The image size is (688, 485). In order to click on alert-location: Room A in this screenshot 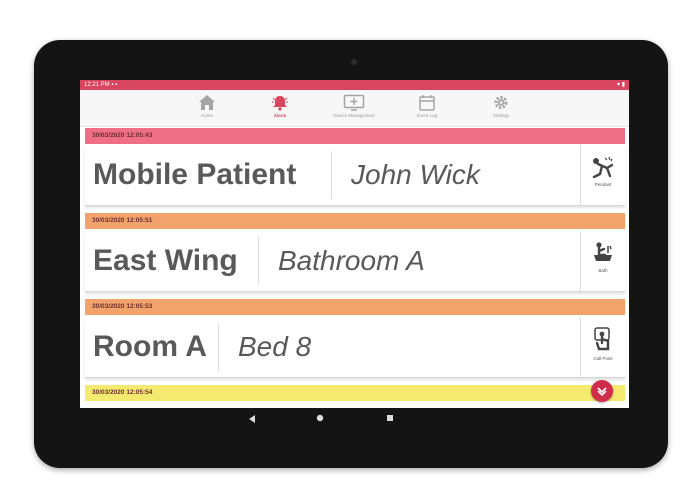, I will do `click(150, 346)`.